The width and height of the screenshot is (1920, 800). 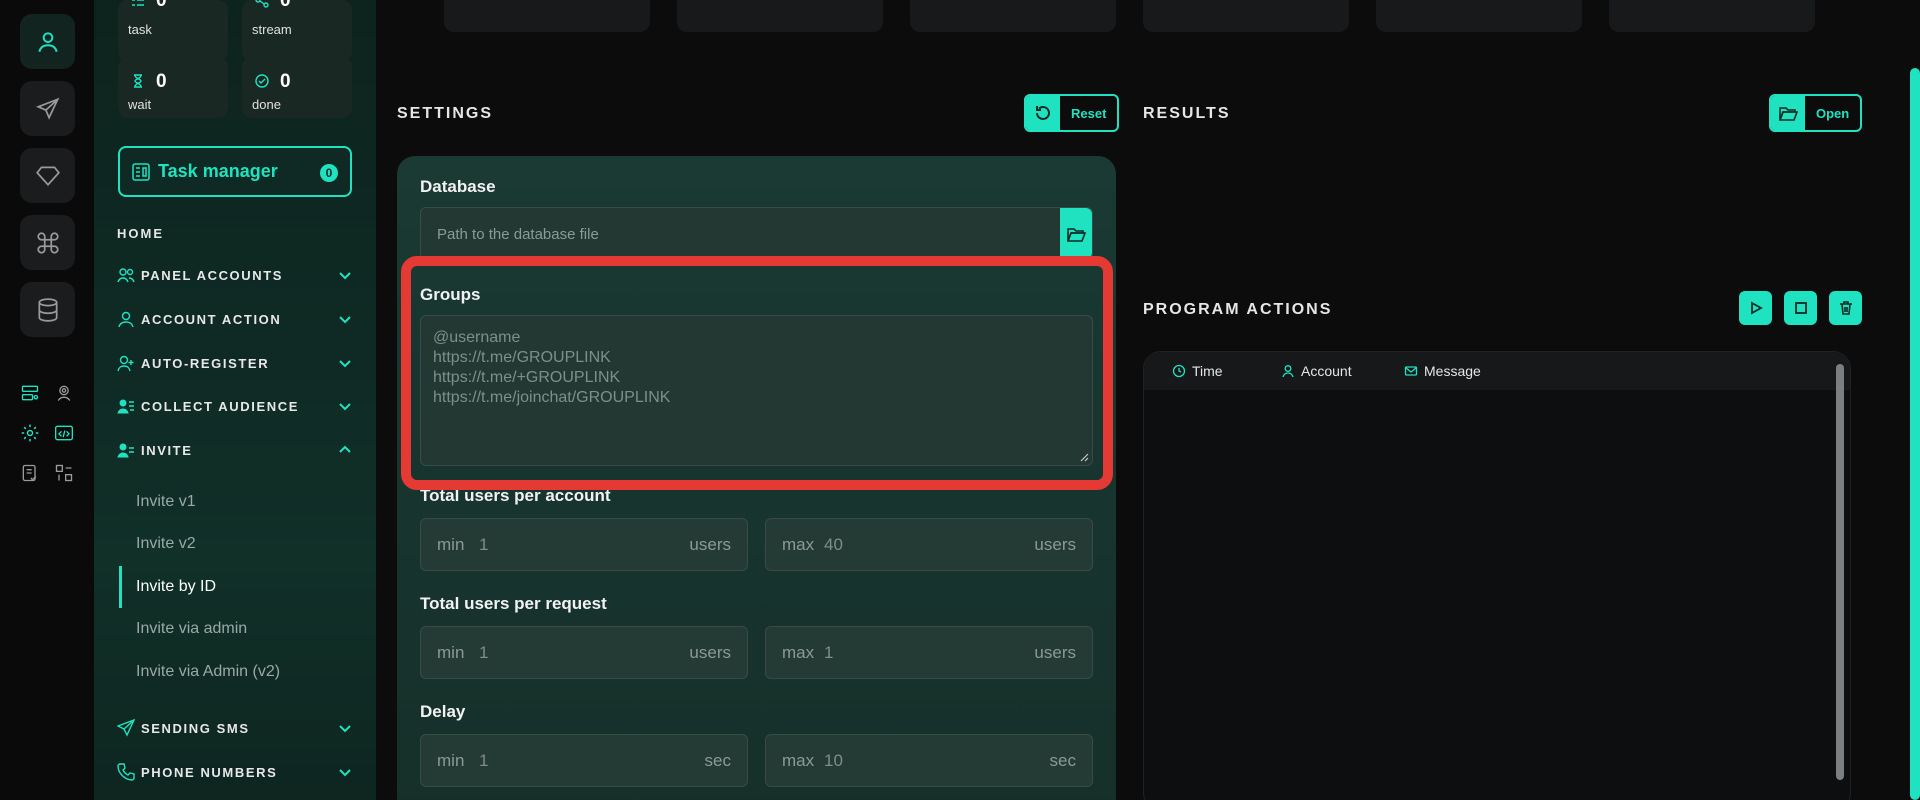 What do you see at coordinates (584, 760) in the screenshot?
I see `delay-min-input: min 1 sec` at bounding box center [584, 760].